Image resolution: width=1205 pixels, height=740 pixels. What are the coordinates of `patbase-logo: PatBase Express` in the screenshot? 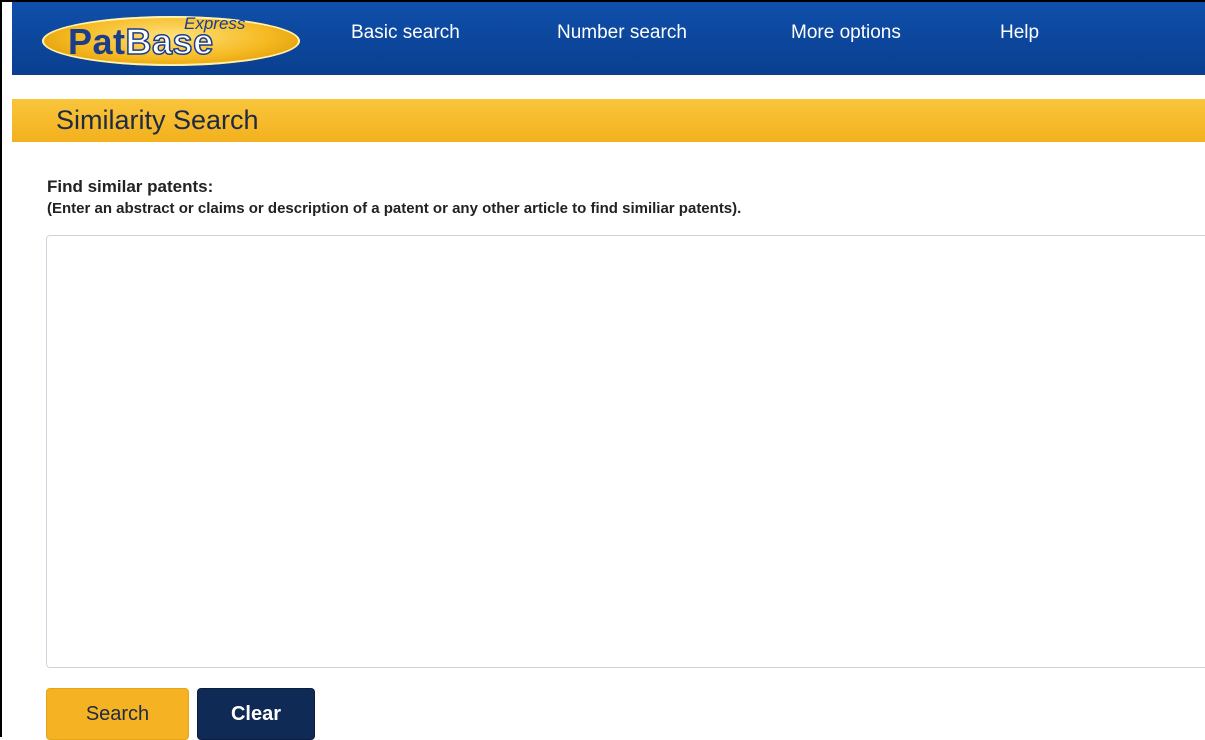 It's located at (171, 40).